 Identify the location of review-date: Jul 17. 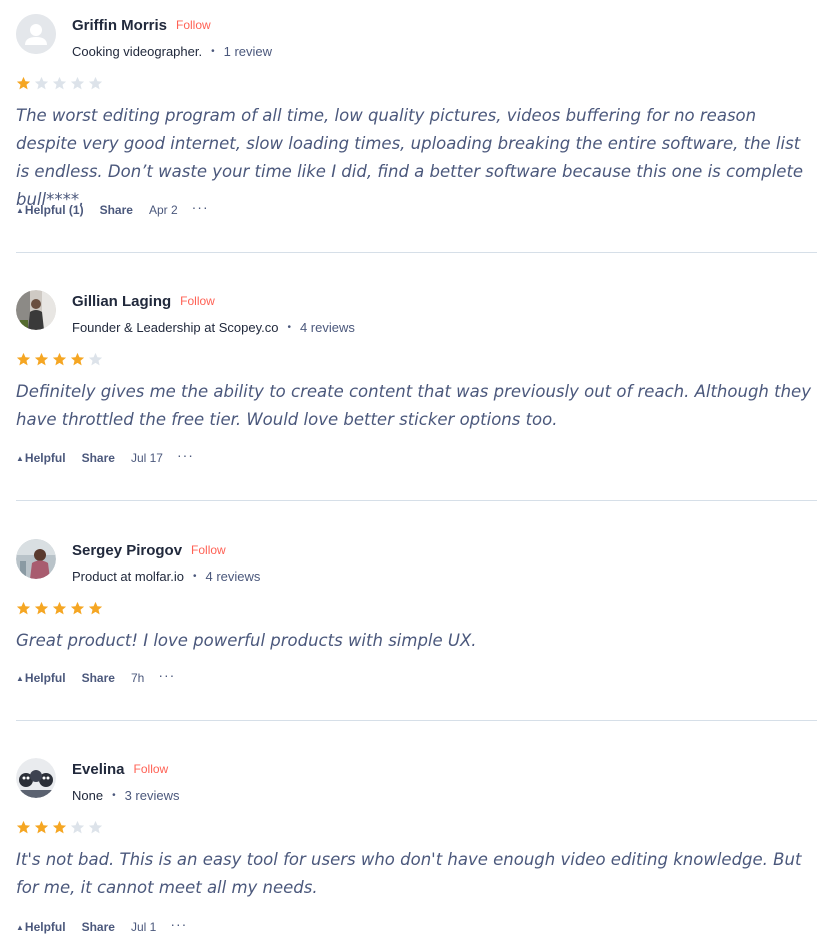
(147, 458).